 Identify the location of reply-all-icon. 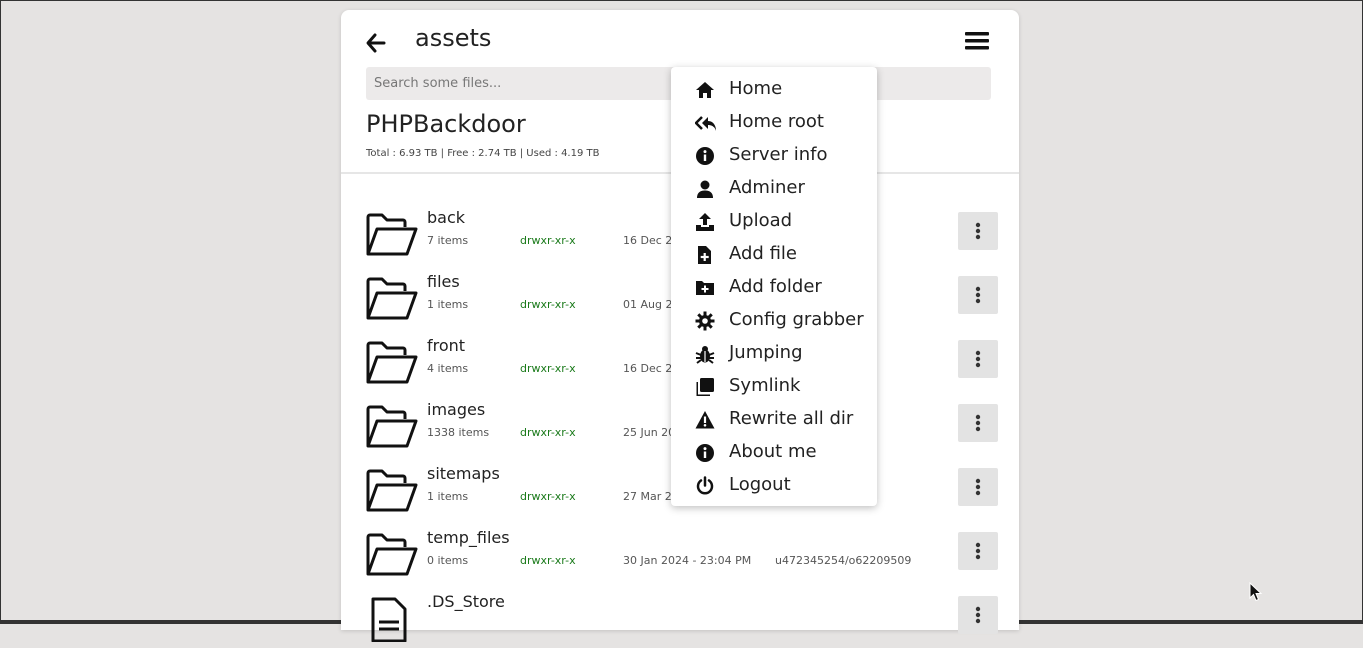
(705, 123).